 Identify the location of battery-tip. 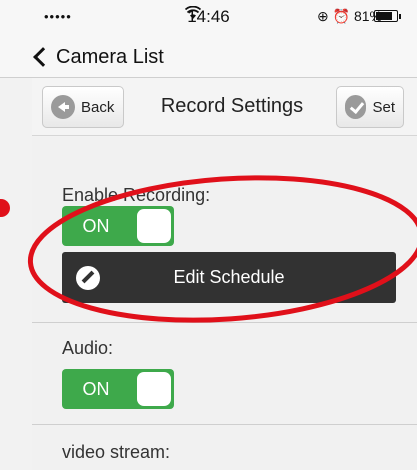
(400, 16).